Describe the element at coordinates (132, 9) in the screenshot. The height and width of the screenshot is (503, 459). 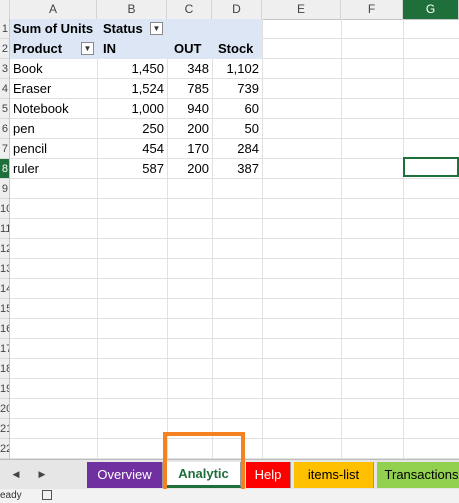
I see `column-header-b: B` at that location.